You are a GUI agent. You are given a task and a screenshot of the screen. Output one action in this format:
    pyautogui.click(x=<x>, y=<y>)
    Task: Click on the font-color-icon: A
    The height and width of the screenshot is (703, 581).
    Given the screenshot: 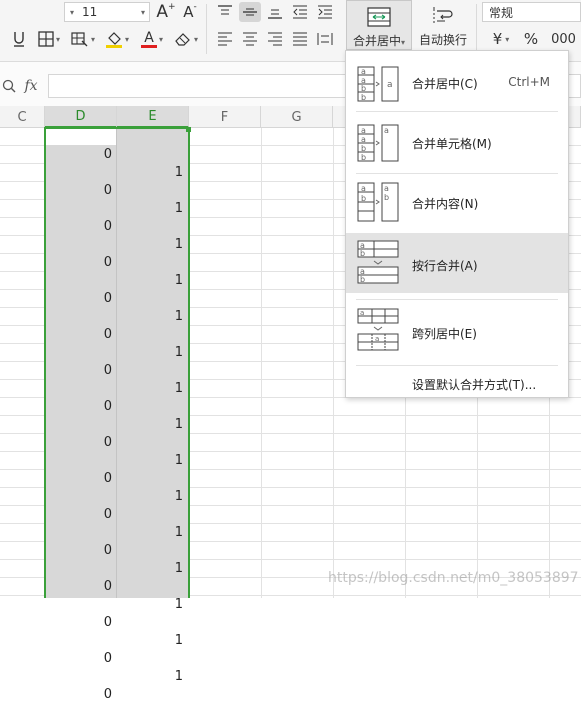 What is the action you would take?
    pyautogui.click(x=148, y=39)
    